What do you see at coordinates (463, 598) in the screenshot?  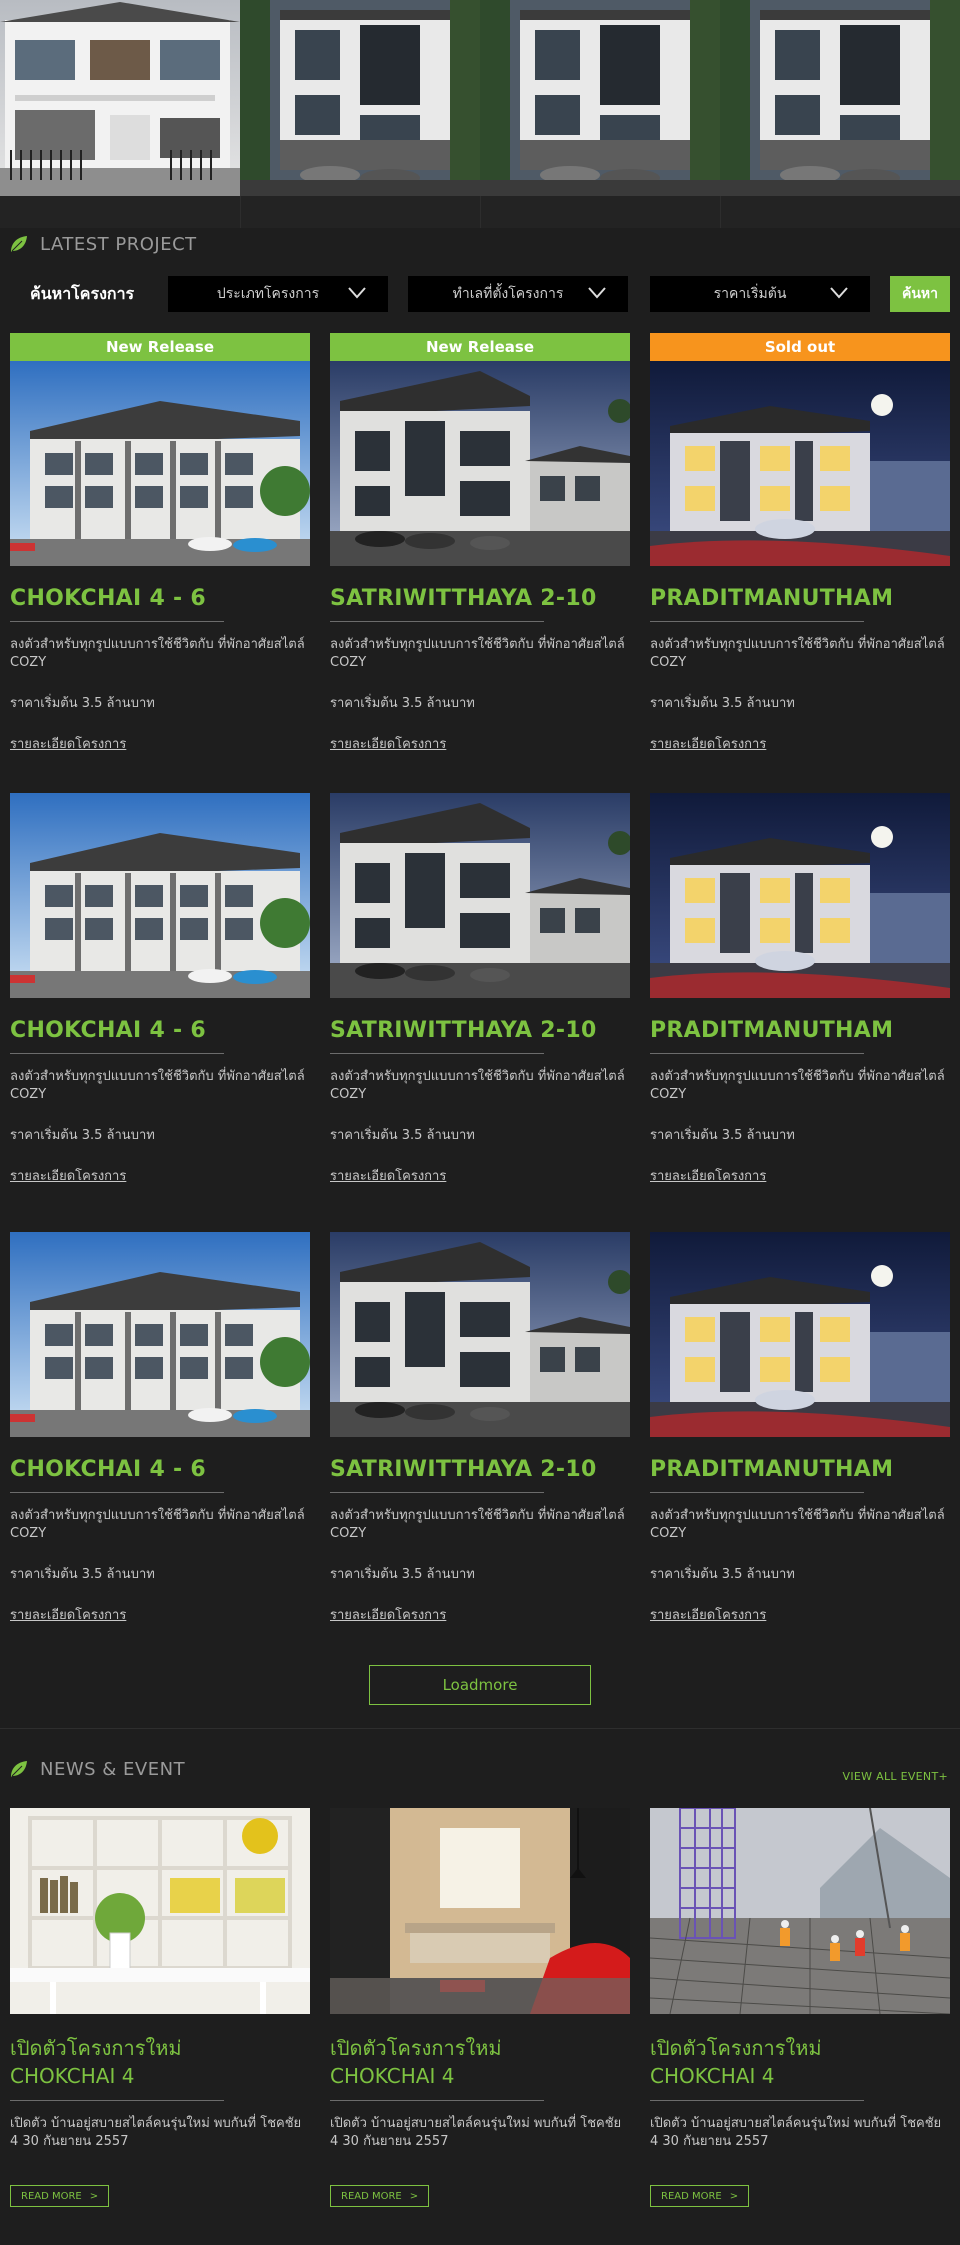 I see `project-name: SATRIWITTHAYA 2-10` at bounding box center [463, 598].